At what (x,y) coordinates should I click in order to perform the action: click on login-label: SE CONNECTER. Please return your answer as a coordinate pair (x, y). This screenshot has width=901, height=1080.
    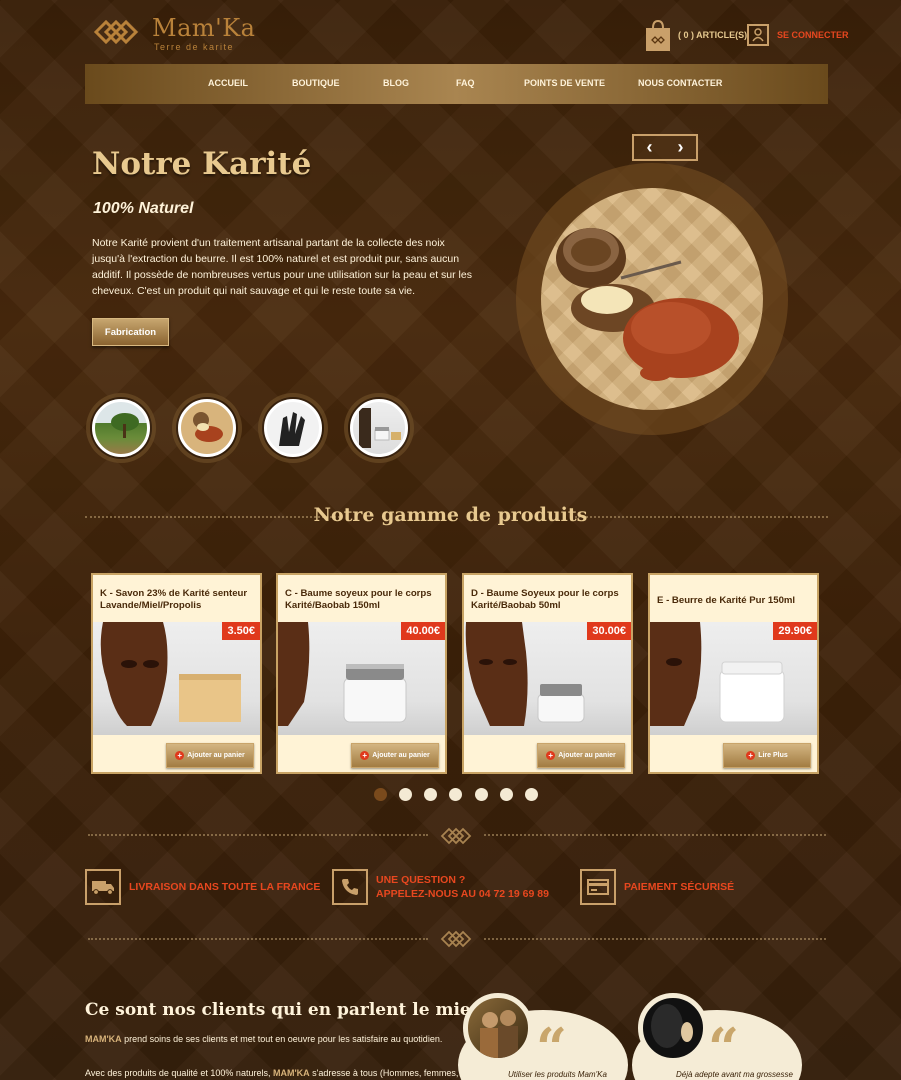
    Looking at the image, I should click on (813, 35).